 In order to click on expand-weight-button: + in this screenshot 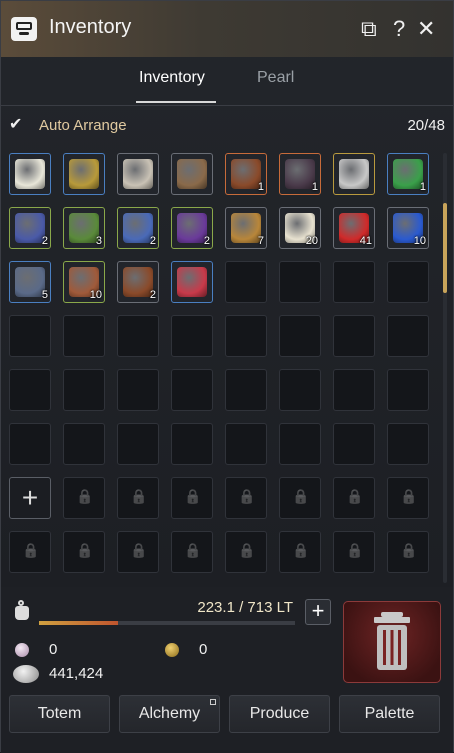, I will do `click(318, 612)`.